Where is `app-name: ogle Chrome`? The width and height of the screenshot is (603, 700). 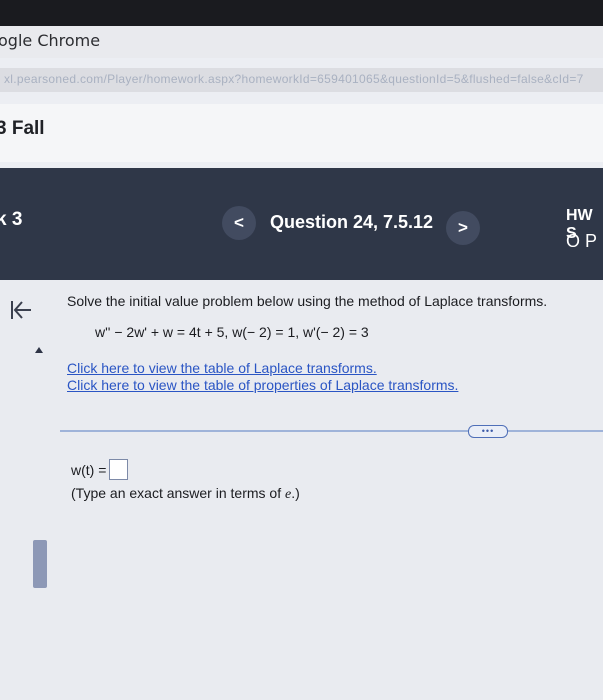 app-name: ogle Chrome is located at coordinates (50, 40).